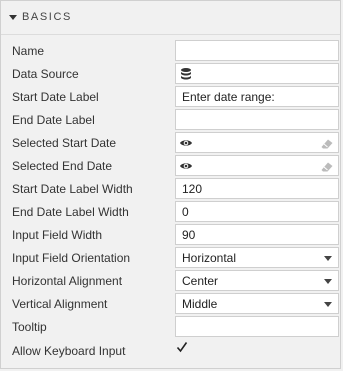 Image resolution: width=343 pixels, height=371 pixels. I want to click on row-allow-keyboard-input: Allow Keyboard Input, so click(170, 351).